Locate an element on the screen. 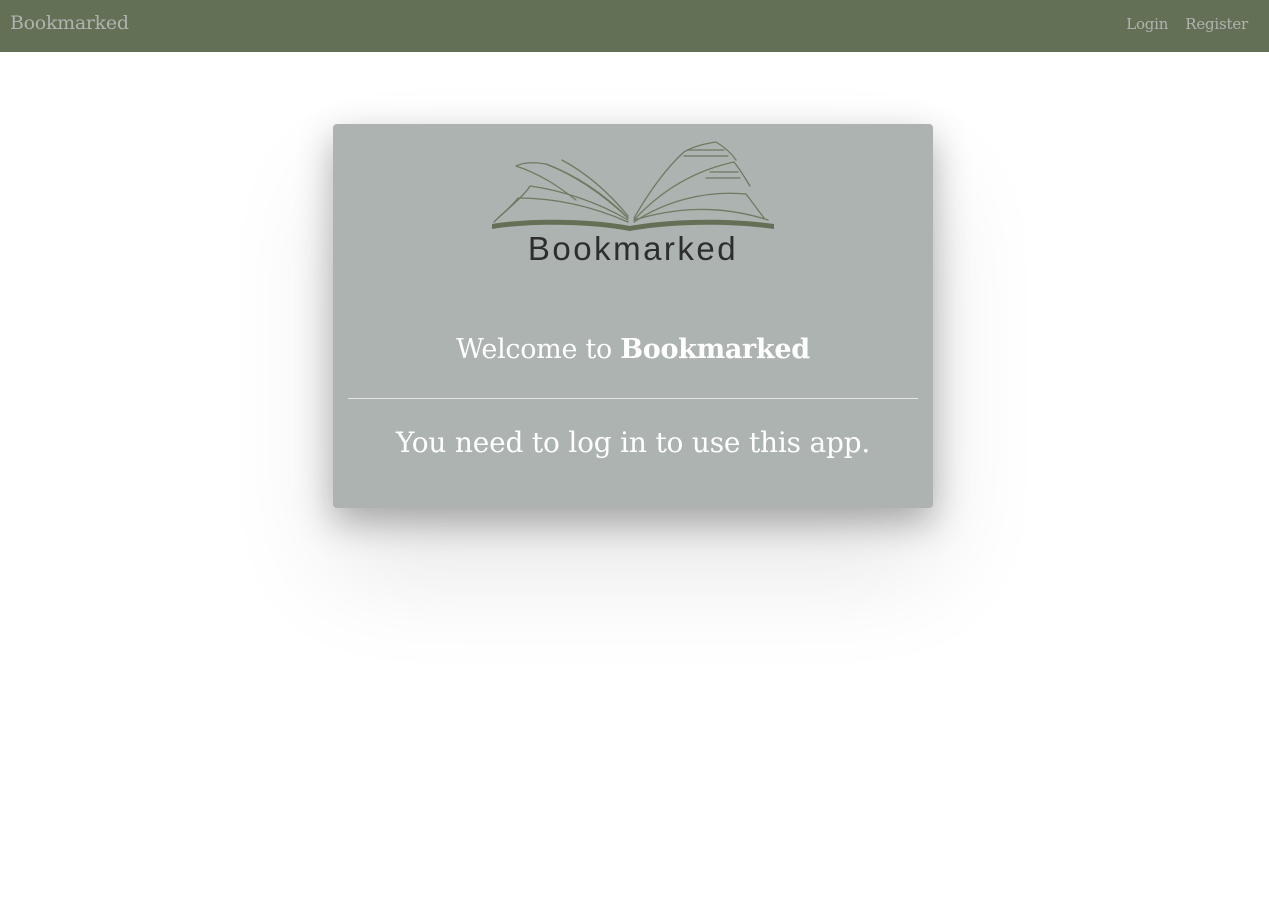  navbar-links: Login Register is located at coordinates (1187, 24).